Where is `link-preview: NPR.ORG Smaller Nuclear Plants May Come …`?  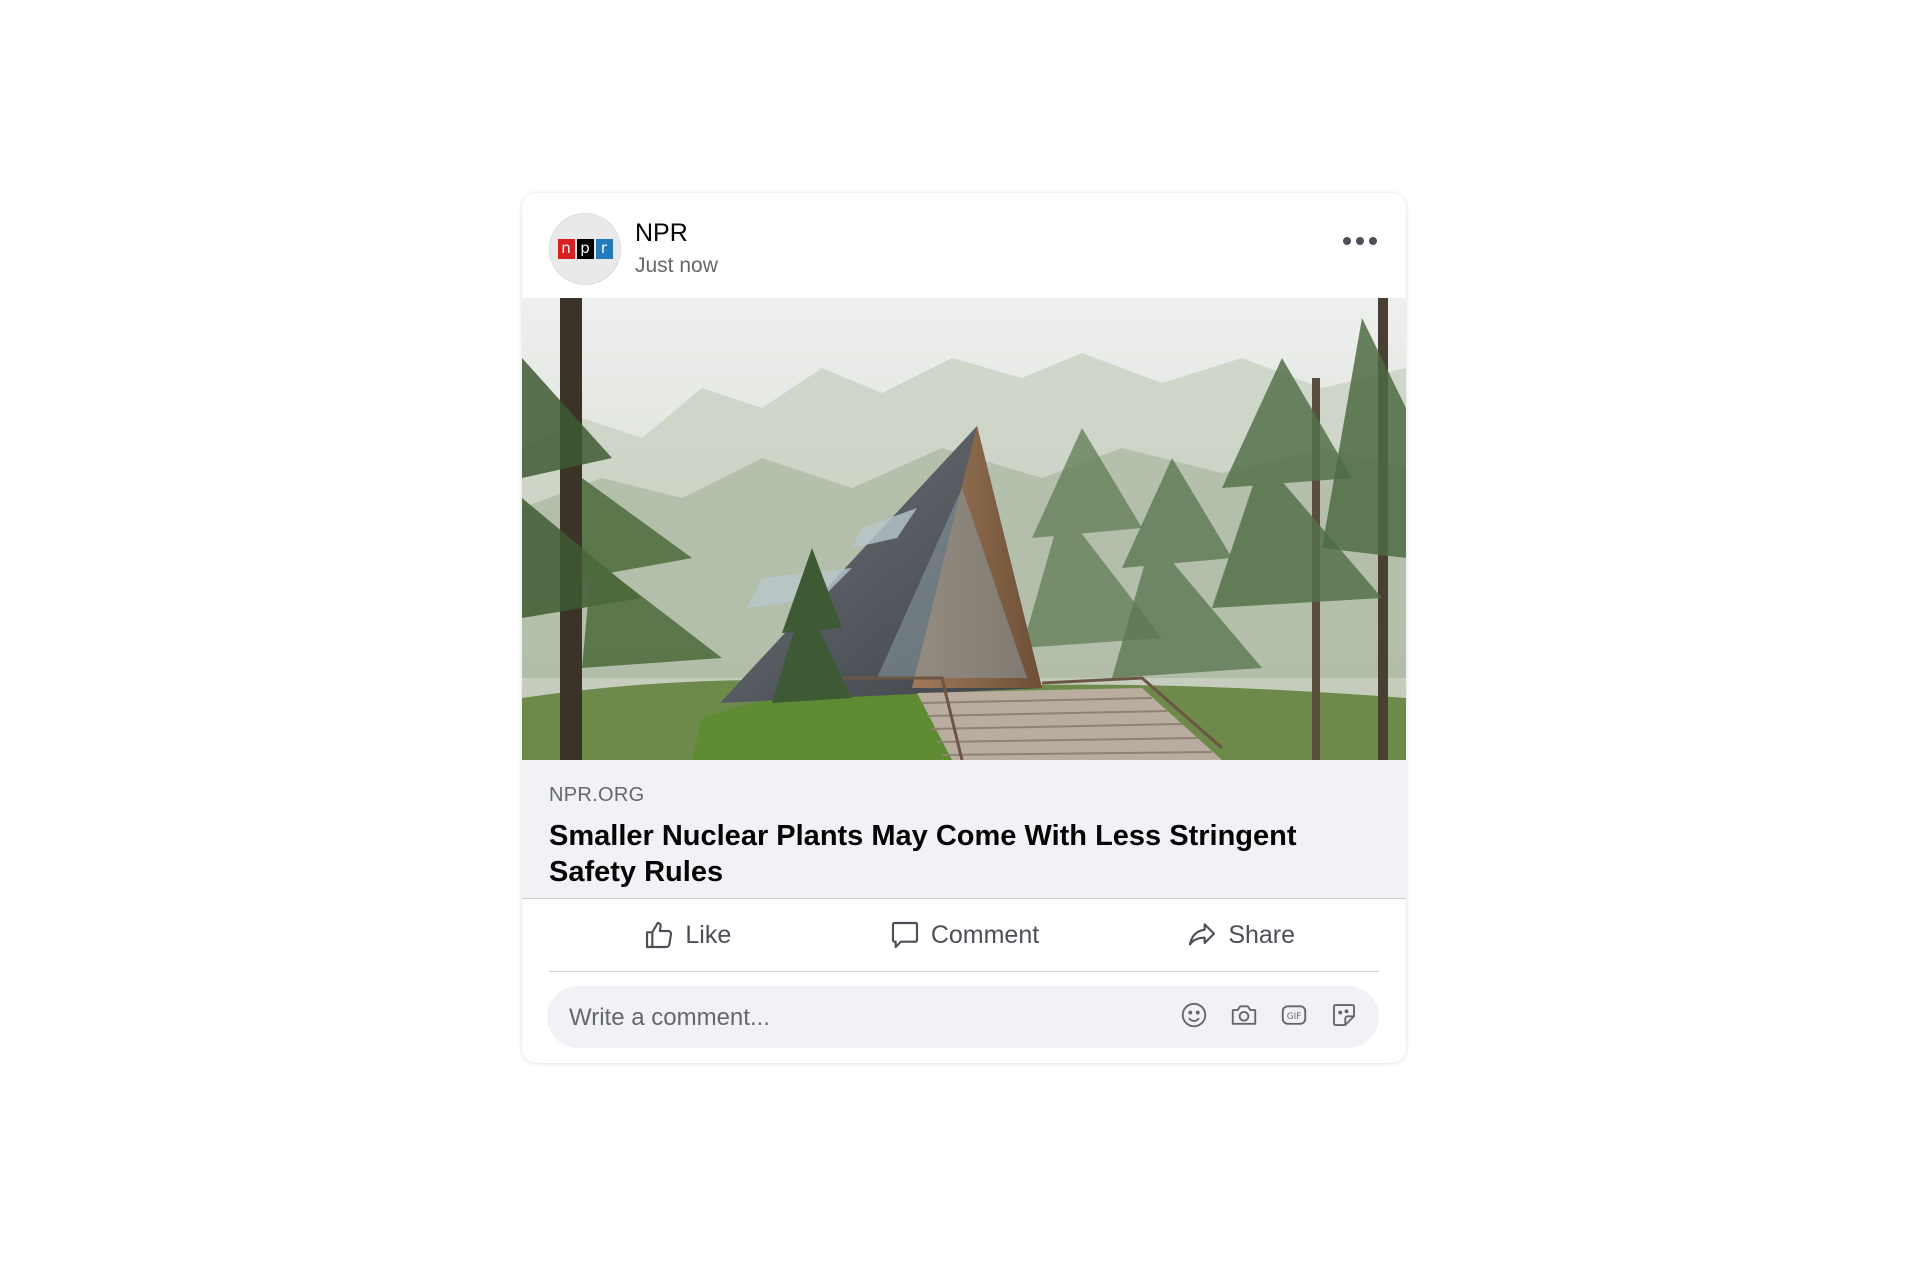 link-preview: NPR.ORG Smaller Nuclear Plants May Come … is located at coordinates (964, 829).